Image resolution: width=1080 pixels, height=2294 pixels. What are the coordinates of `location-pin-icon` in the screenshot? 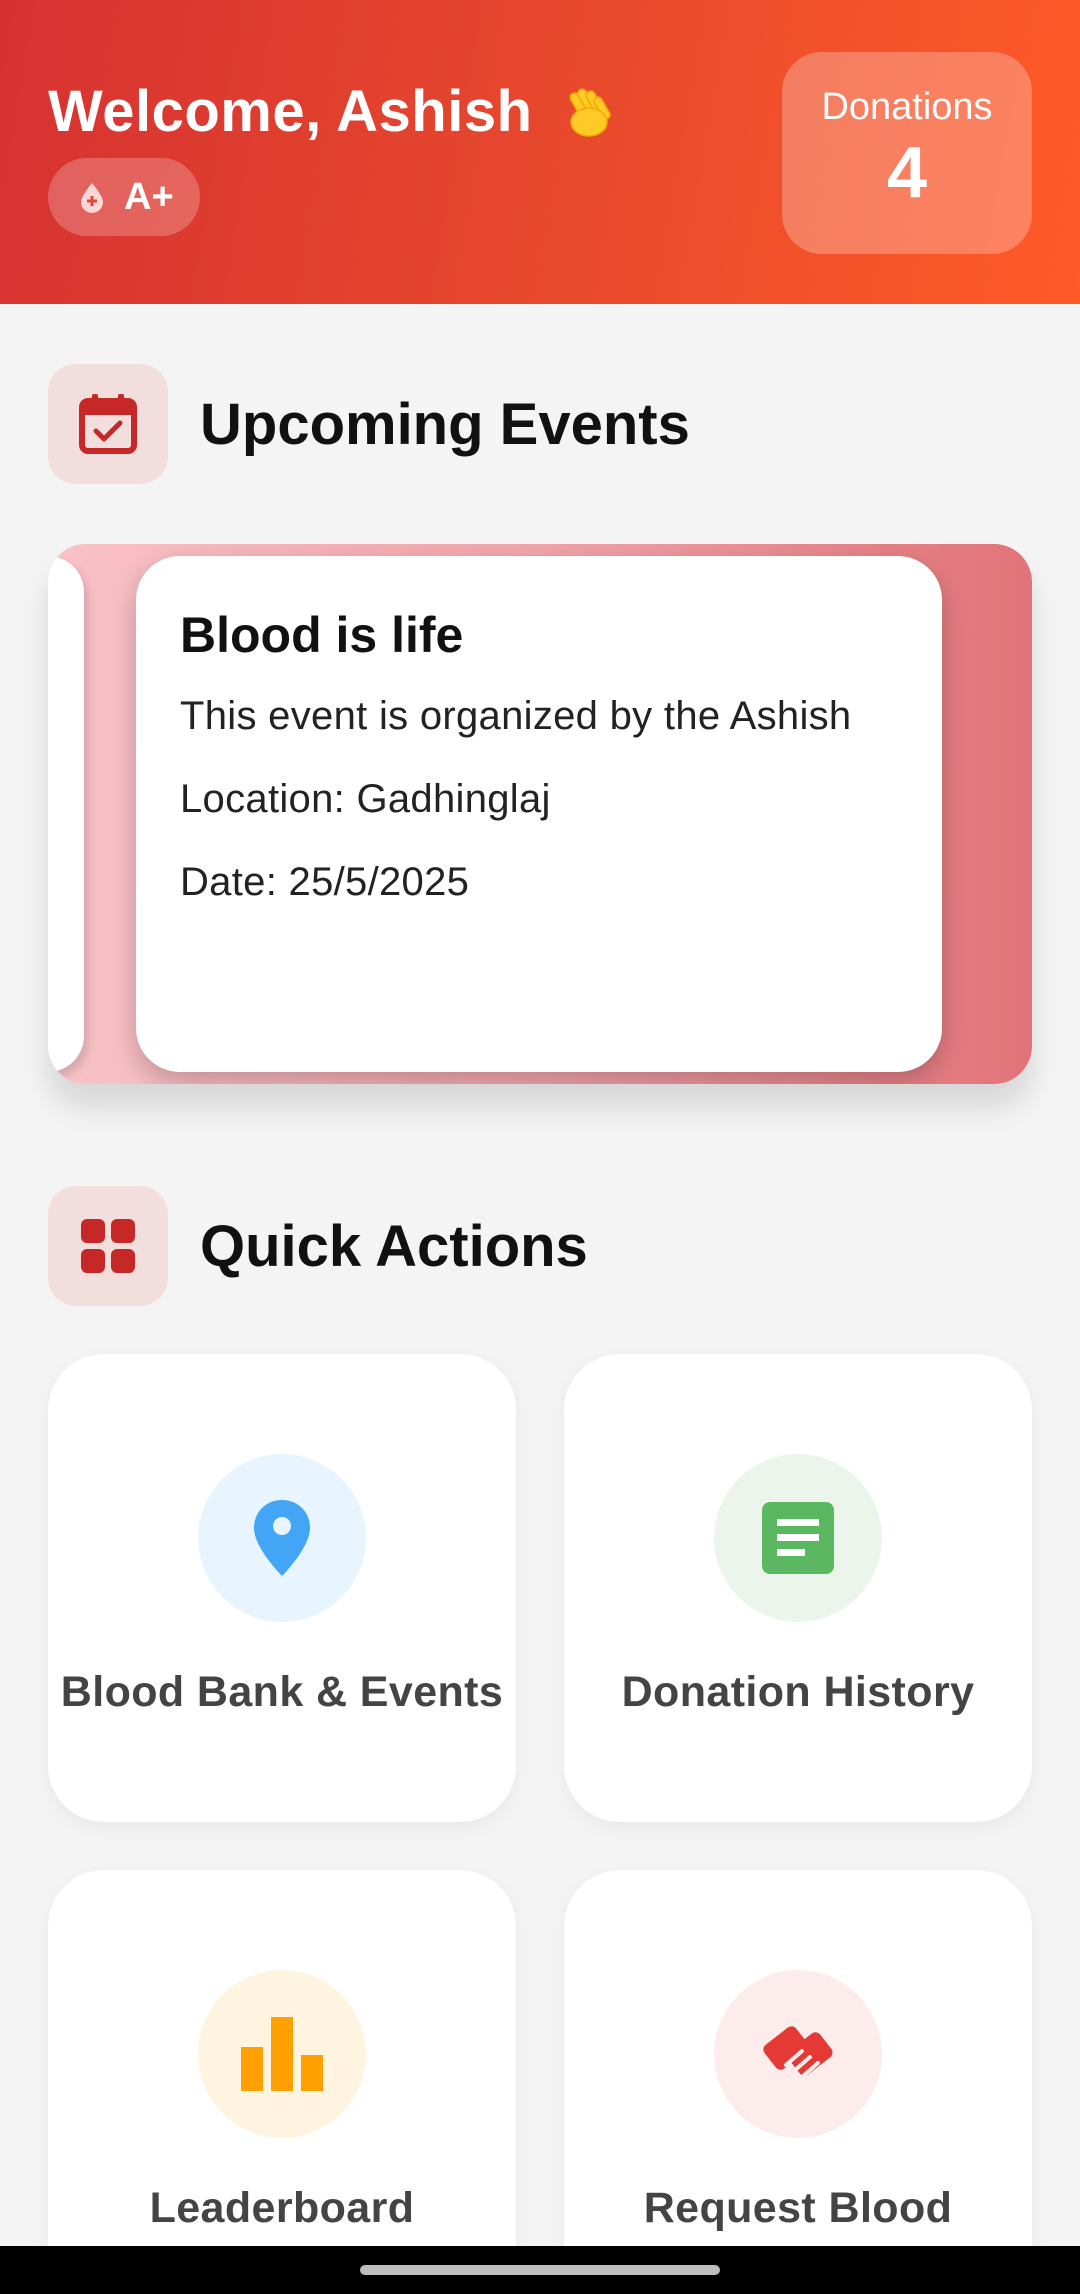 It's located at (282, 1538).